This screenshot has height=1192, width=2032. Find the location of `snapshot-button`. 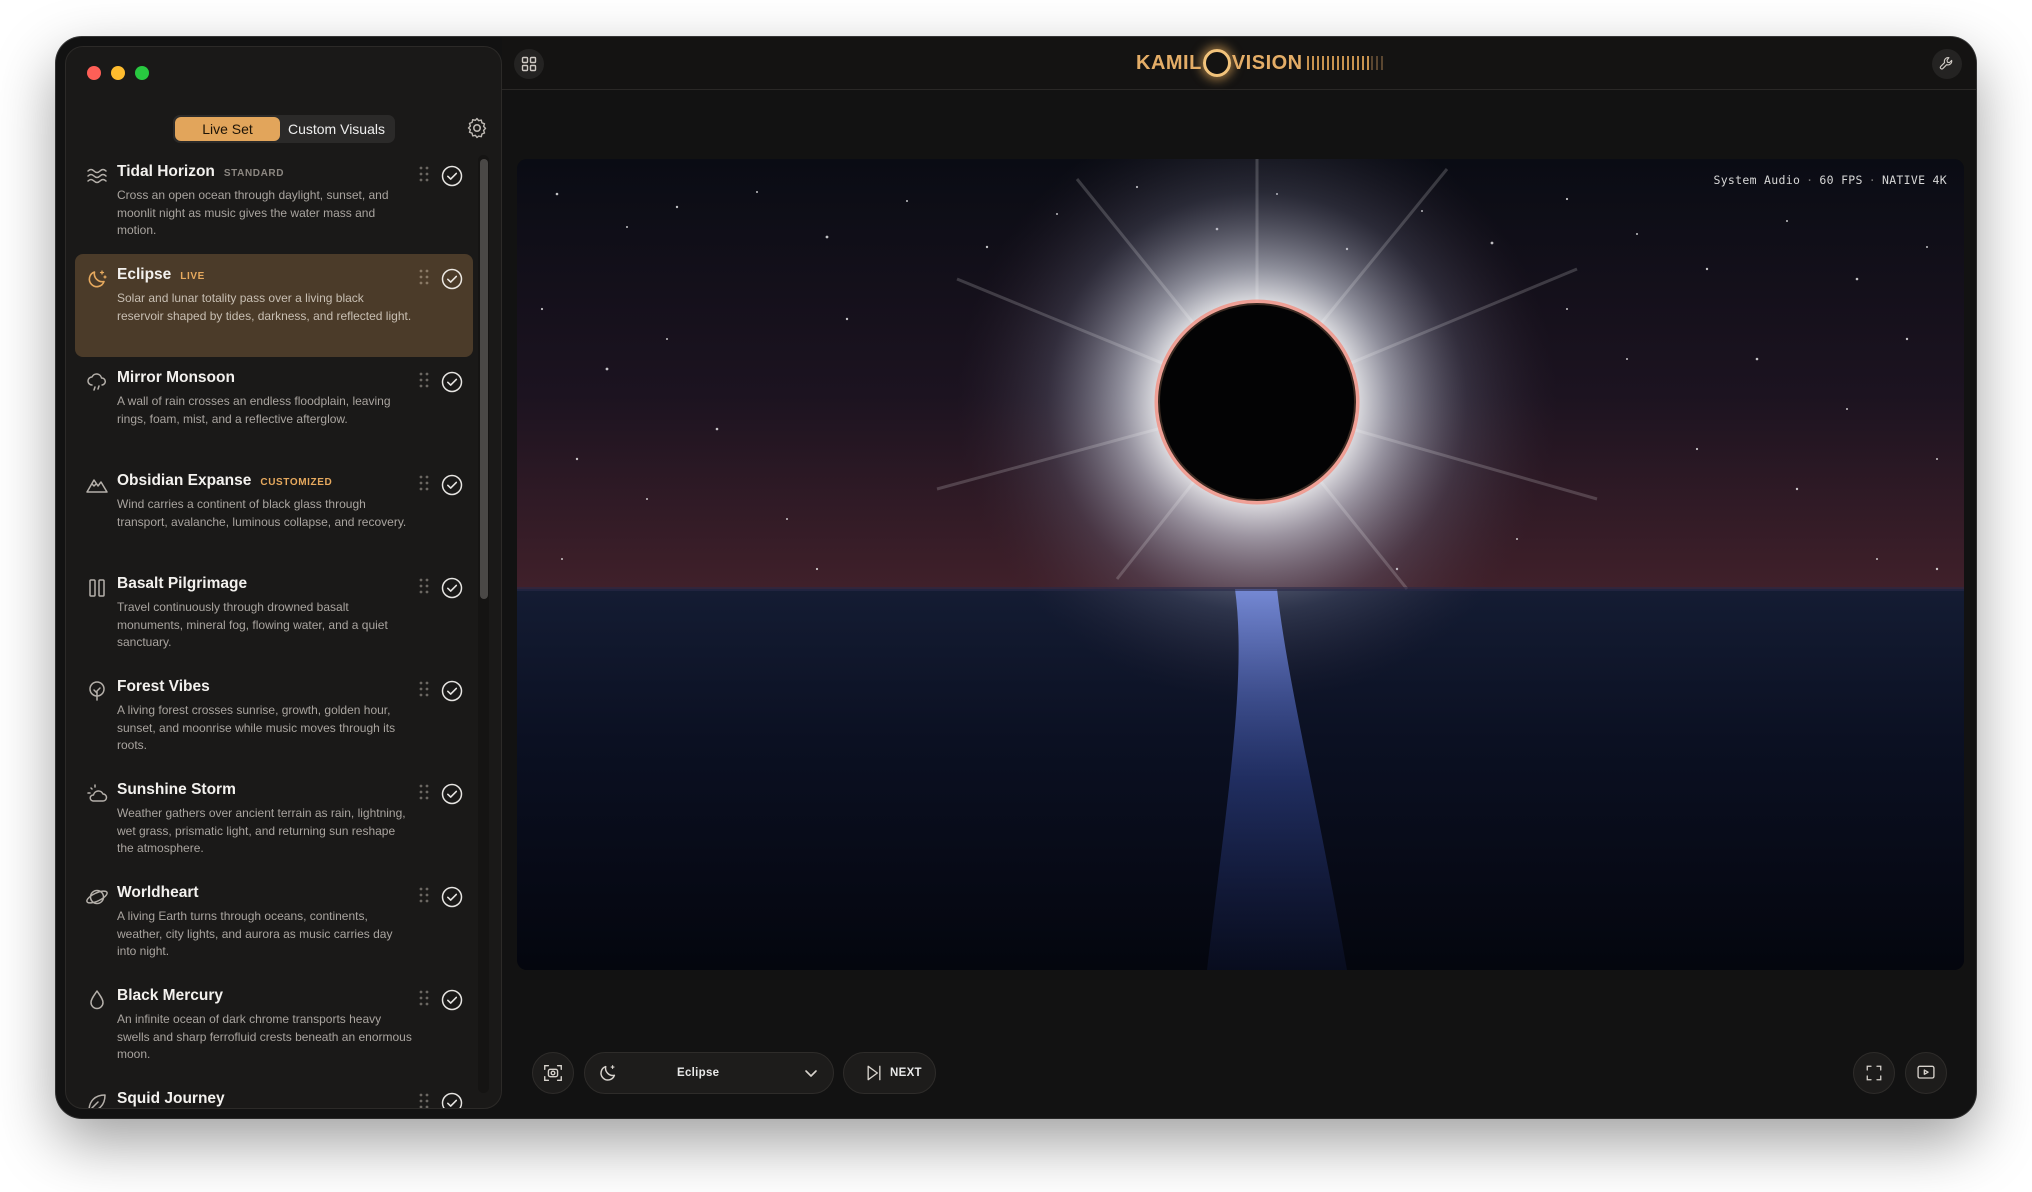

snapshot-button is located at coordinates (553, 1073).